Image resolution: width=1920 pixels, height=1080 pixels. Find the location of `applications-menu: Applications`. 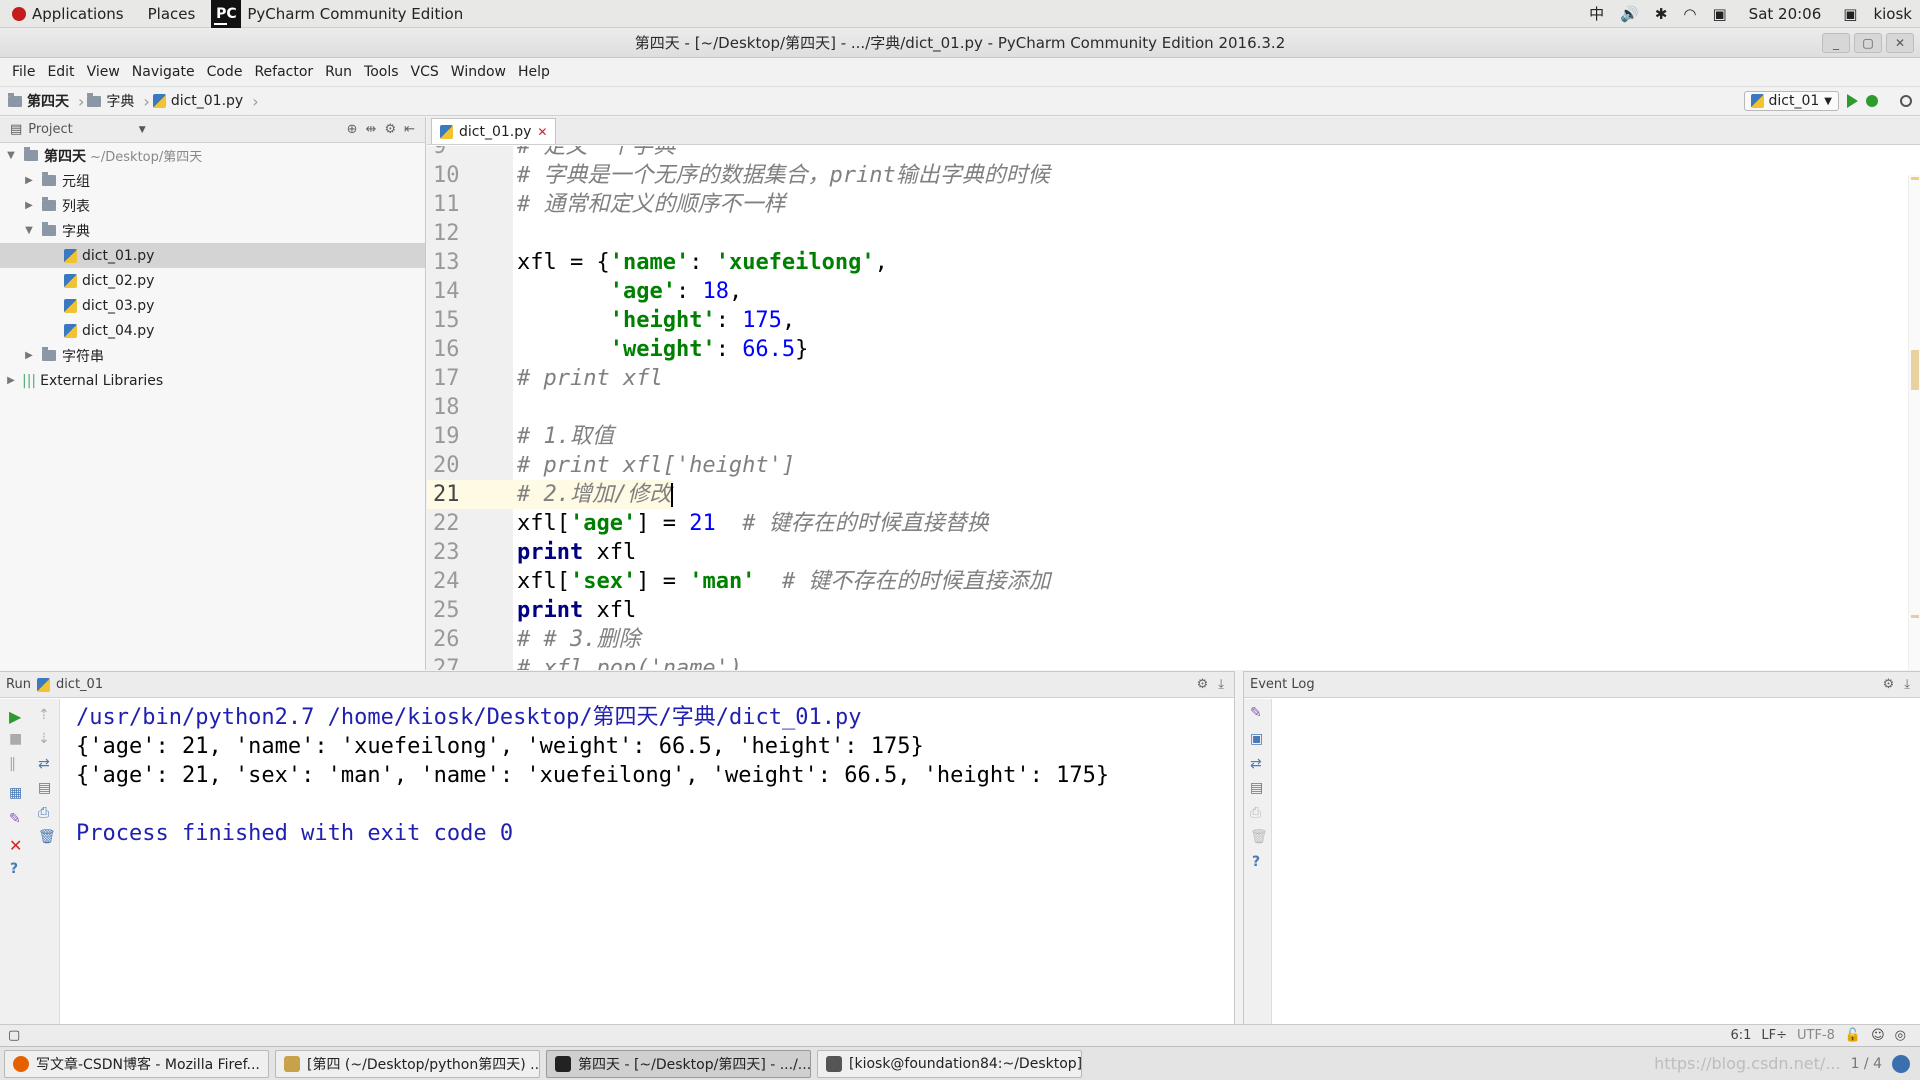

applications-menu: Applications is located at coordinates (68, 14).